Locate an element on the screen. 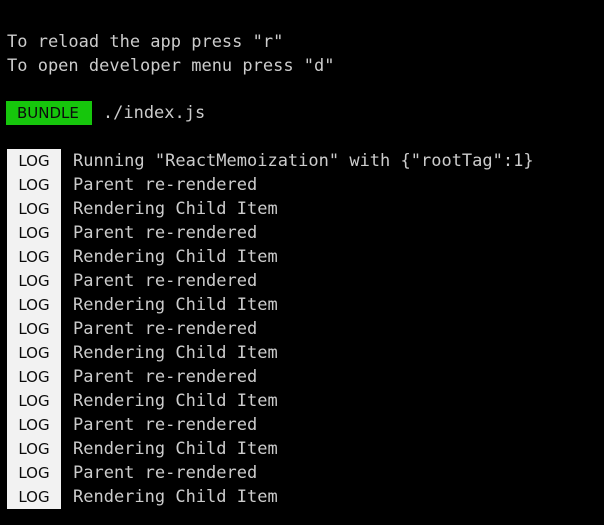 The height and width of the screenshot is (525, 604). bundle-path: ./index.js is located at coordinates (154, 113).